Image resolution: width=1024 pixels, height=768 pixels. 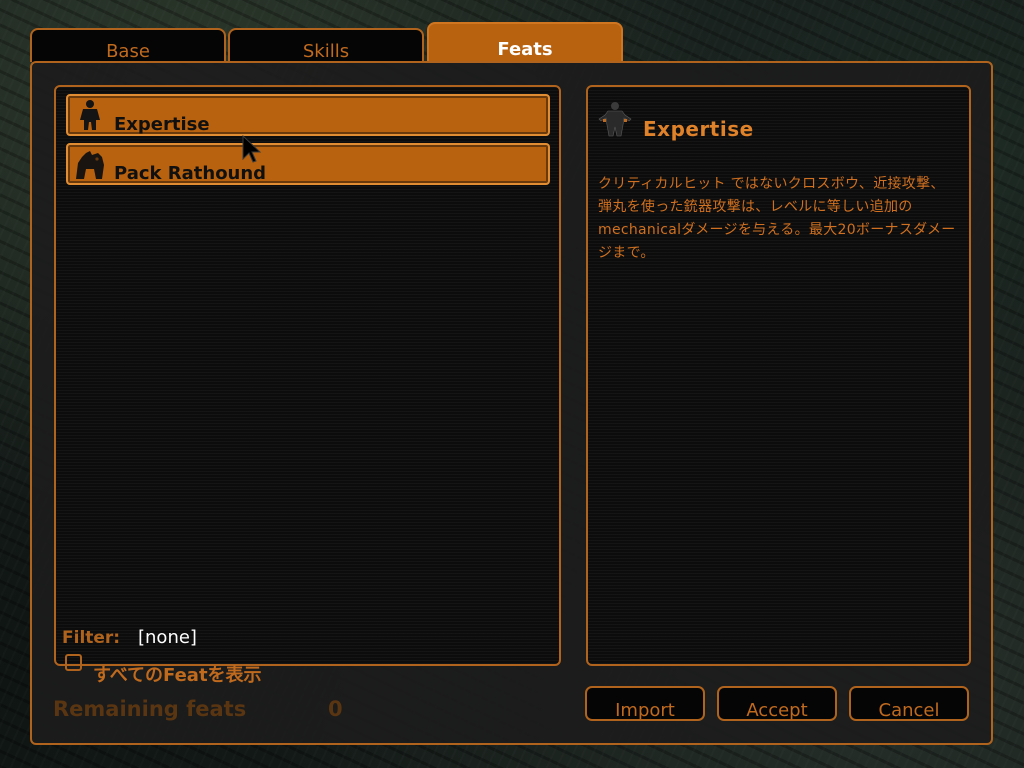 I want to click on import-button: Import, so click(x=645, y=703).